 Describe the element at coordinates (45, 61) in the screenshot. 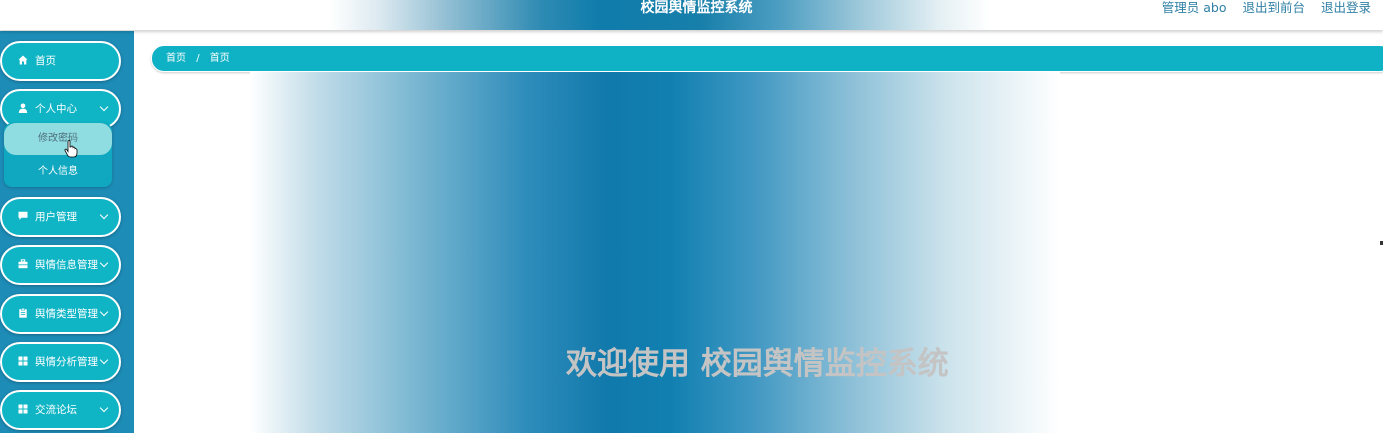

I see `sidebar-item-label: 首页` at that location.